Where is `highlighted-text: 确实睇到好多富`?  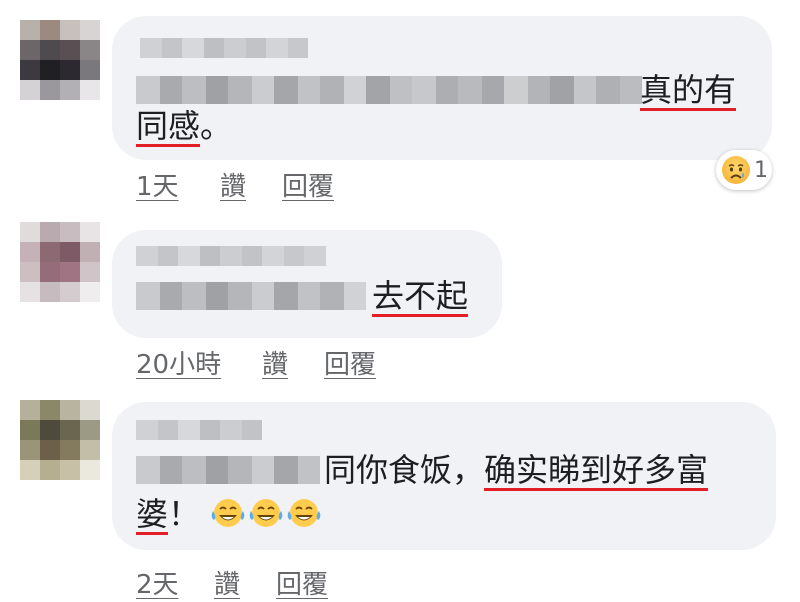
highlighted-text: 确实睇到好多富 is located at coordinates (596, 470).